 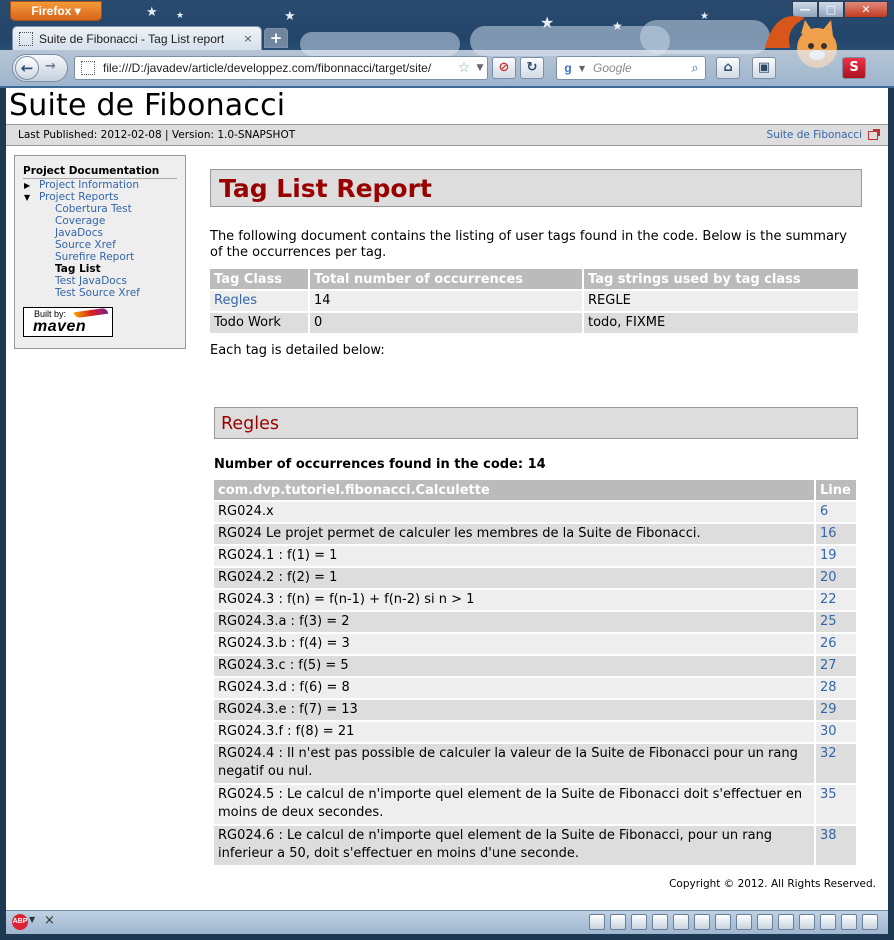 I want to click on nav-heading: Project Documentation, so click(x=100, y=172).